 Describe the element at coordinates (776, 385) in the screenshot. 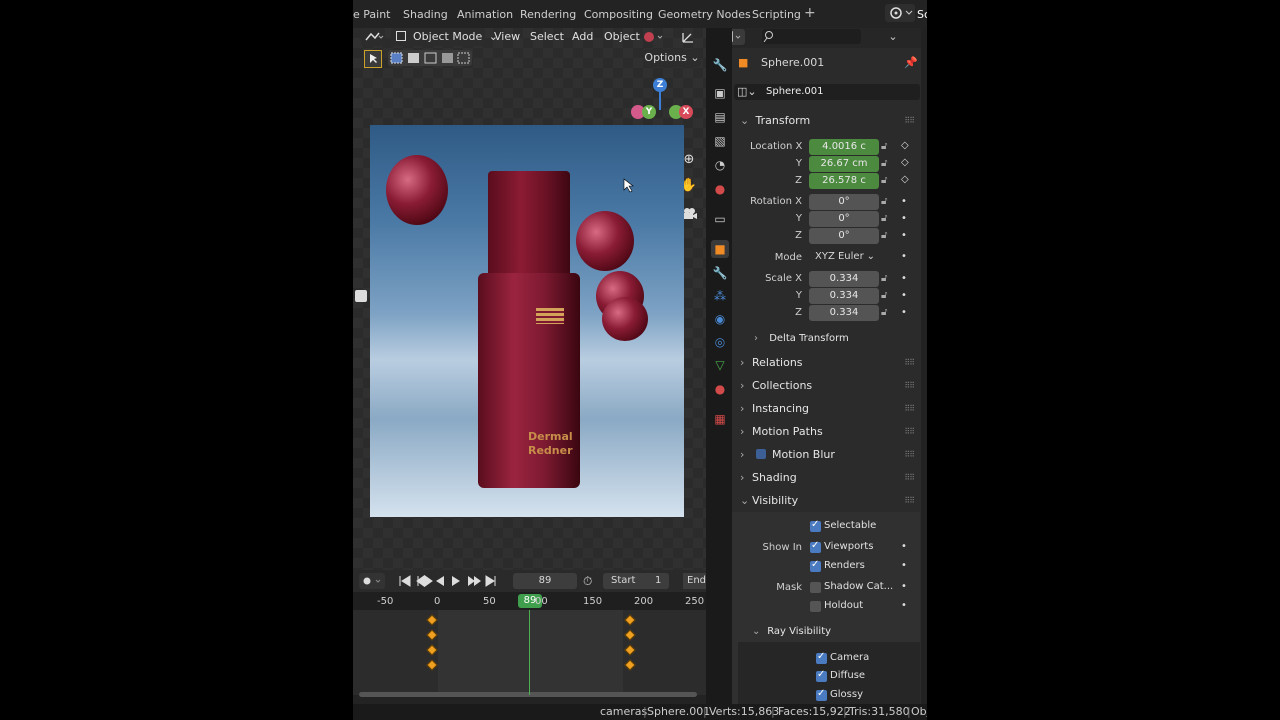

I see `collections-panel-header: › Collections` at that location.